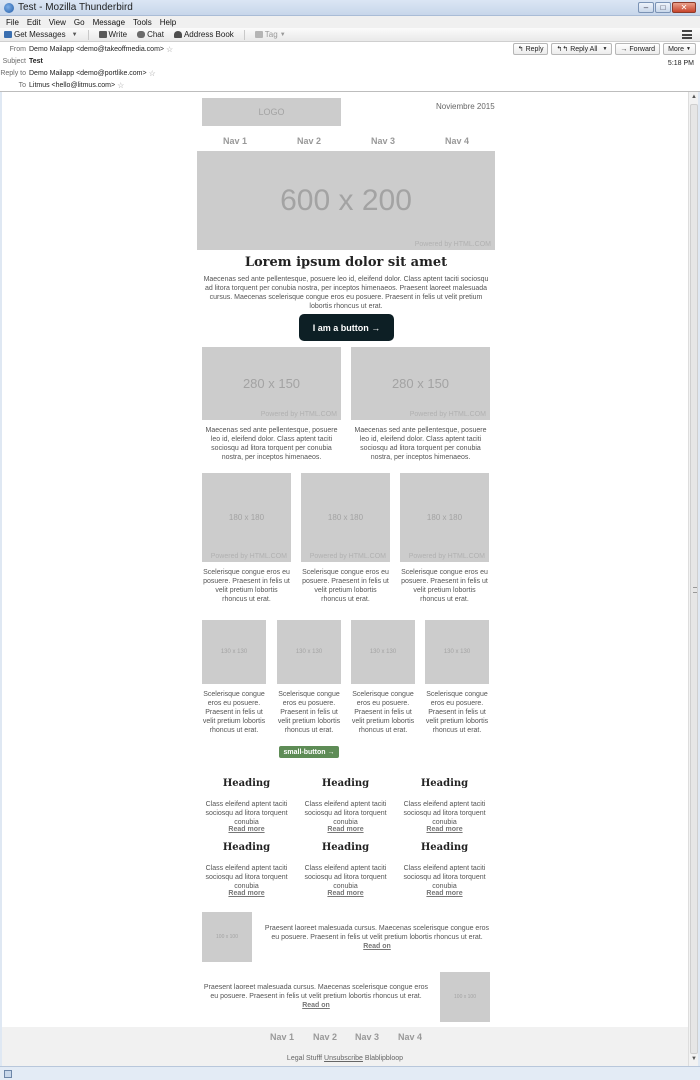  What do you see at coordinates (235, 141) in the screenshot?
I see `nav-link-1: Nav 1` at bounding box center [235, 141].